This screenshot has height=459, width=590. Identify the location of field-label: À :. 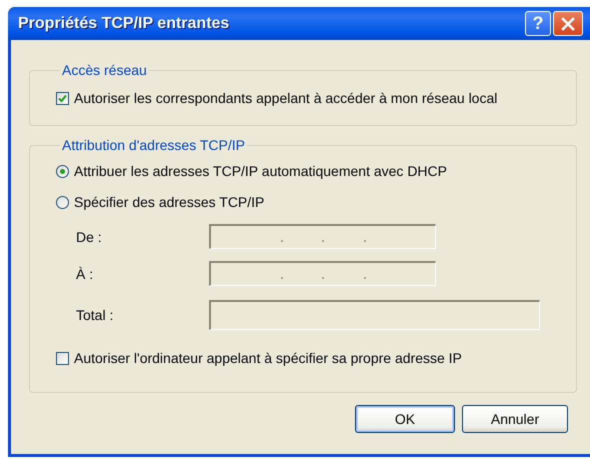
(85, 274).